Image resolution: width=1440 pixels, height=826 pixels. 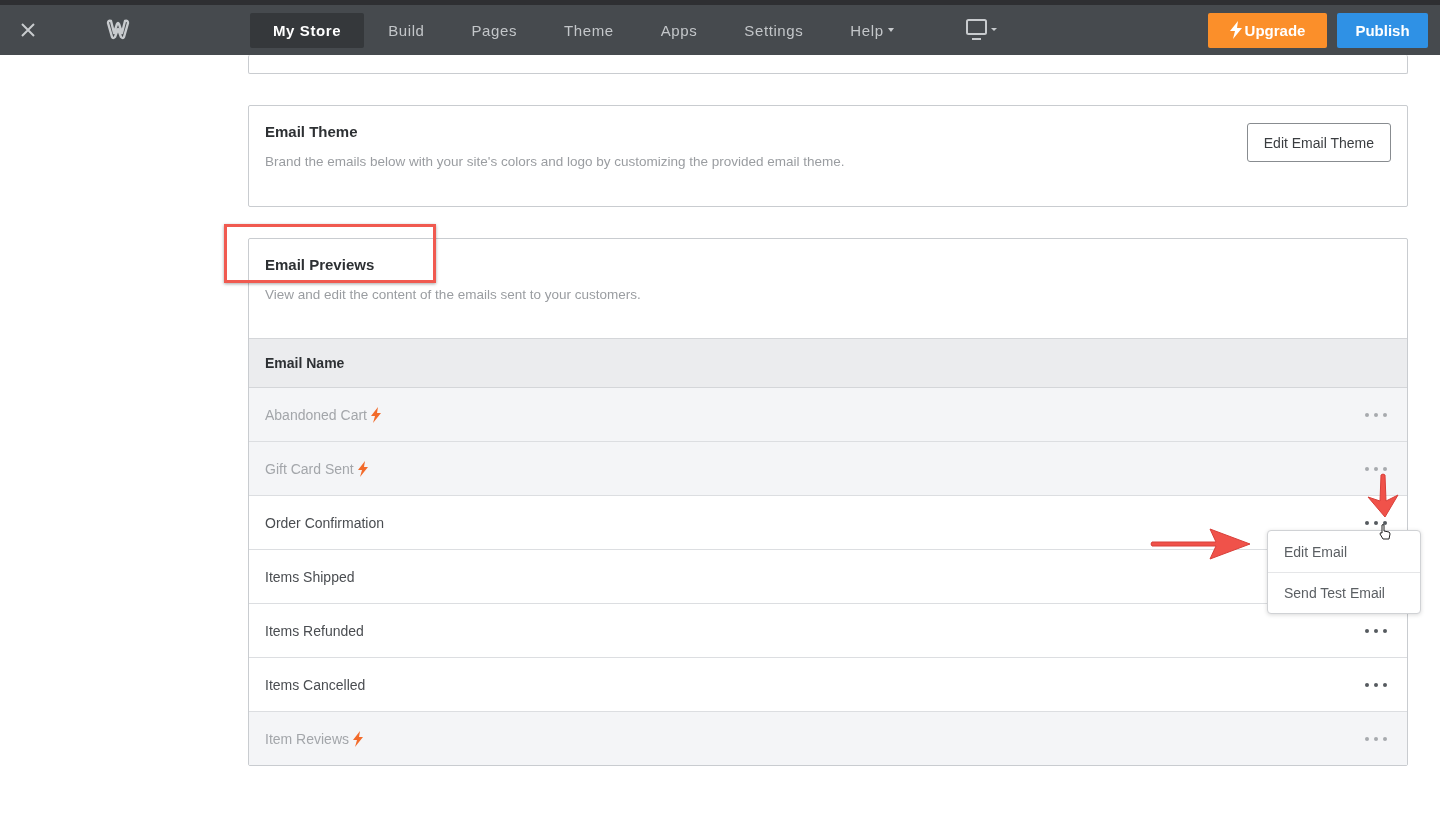 What do you see at coordinates (312, 131) in the screenshot?
I see `section-title: Email Theme` at bounding box center [312, 131].